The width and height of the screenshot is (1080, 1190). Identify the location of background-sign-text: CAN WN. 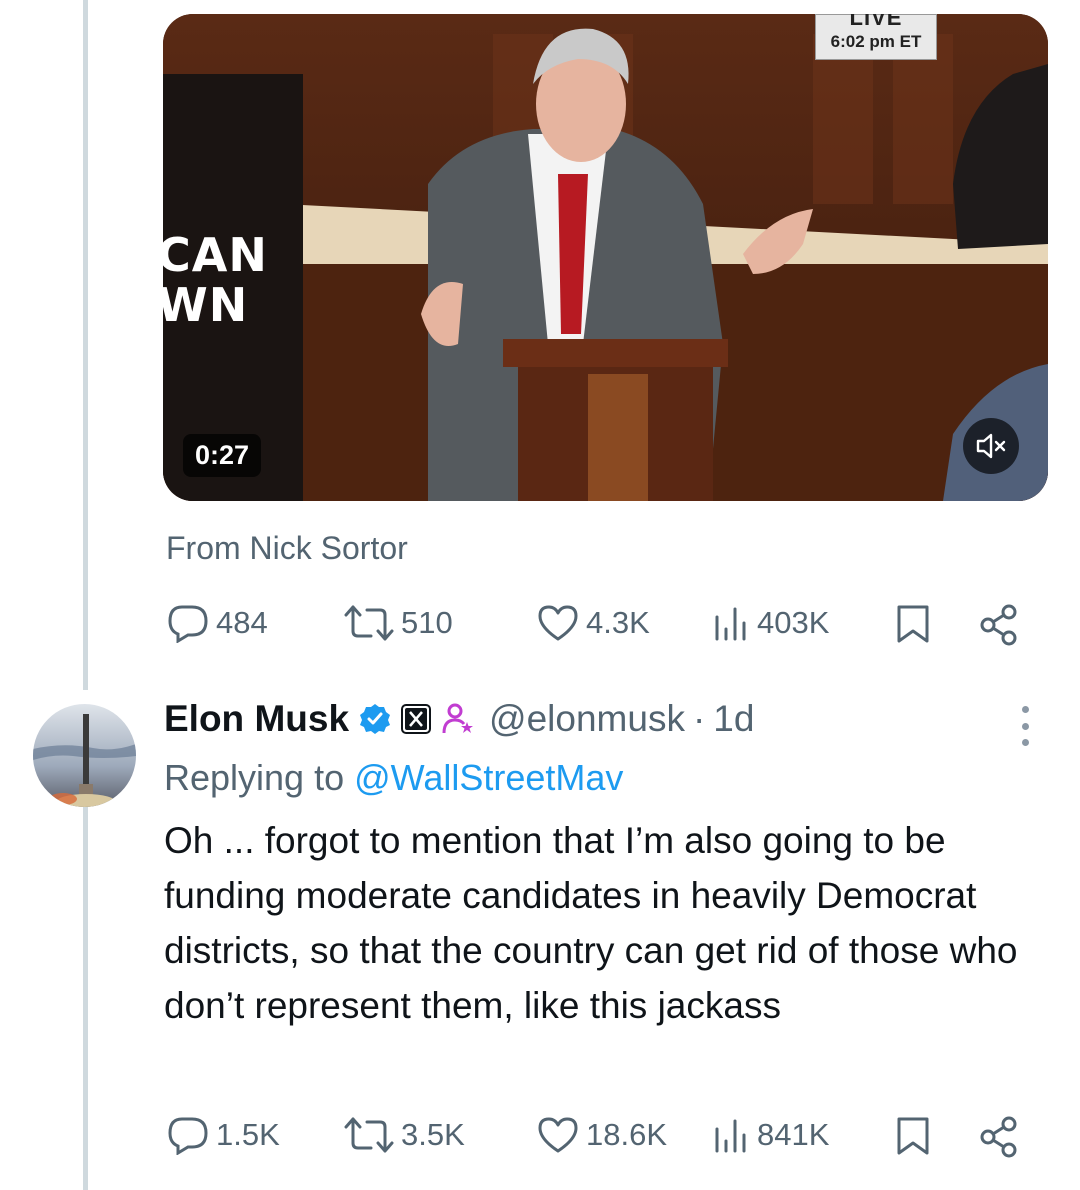
(215, 280).